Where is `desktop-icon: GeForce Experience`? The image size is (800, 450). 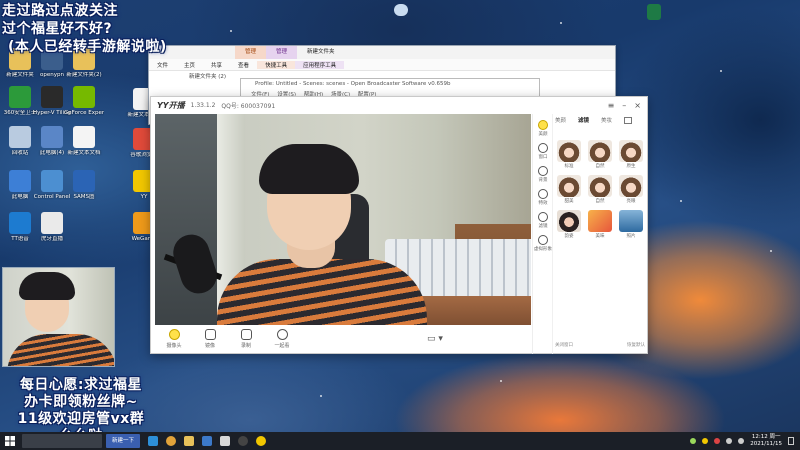 desktop-icon: GeForce Experience is located at coordinates (84, 101).